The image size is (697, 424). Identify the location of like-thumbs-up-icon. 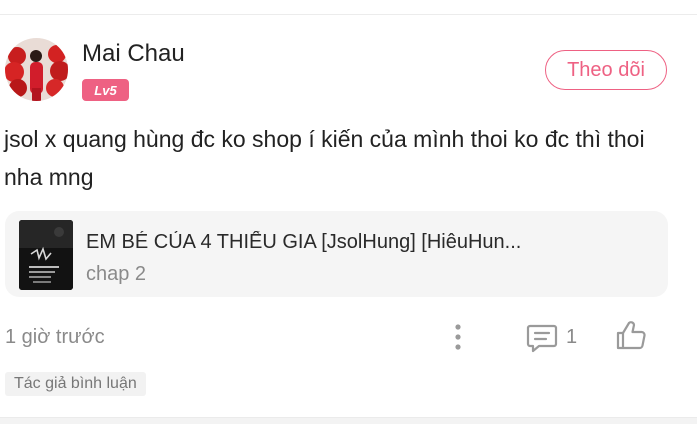
(630, 336).